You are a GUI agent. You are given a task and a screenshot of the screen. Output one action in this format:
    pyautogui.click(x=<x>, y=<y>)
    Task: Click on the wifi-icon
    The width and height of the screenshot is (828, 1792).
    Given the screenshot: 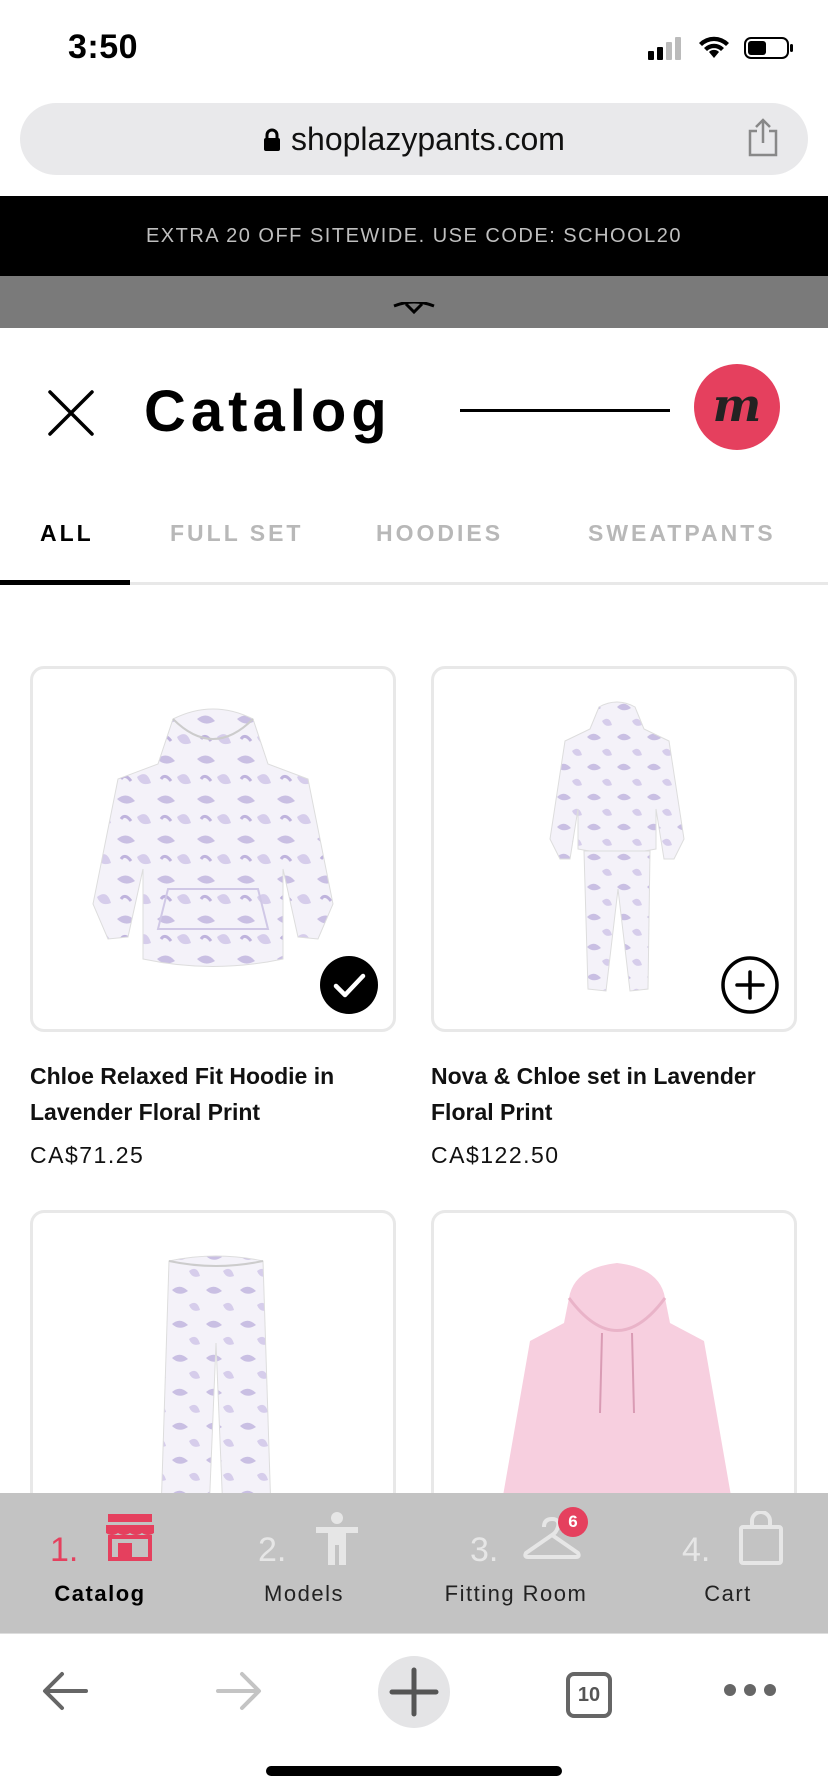 What is the action you would take?
    pyautogui.click(x=714, y=47)
    